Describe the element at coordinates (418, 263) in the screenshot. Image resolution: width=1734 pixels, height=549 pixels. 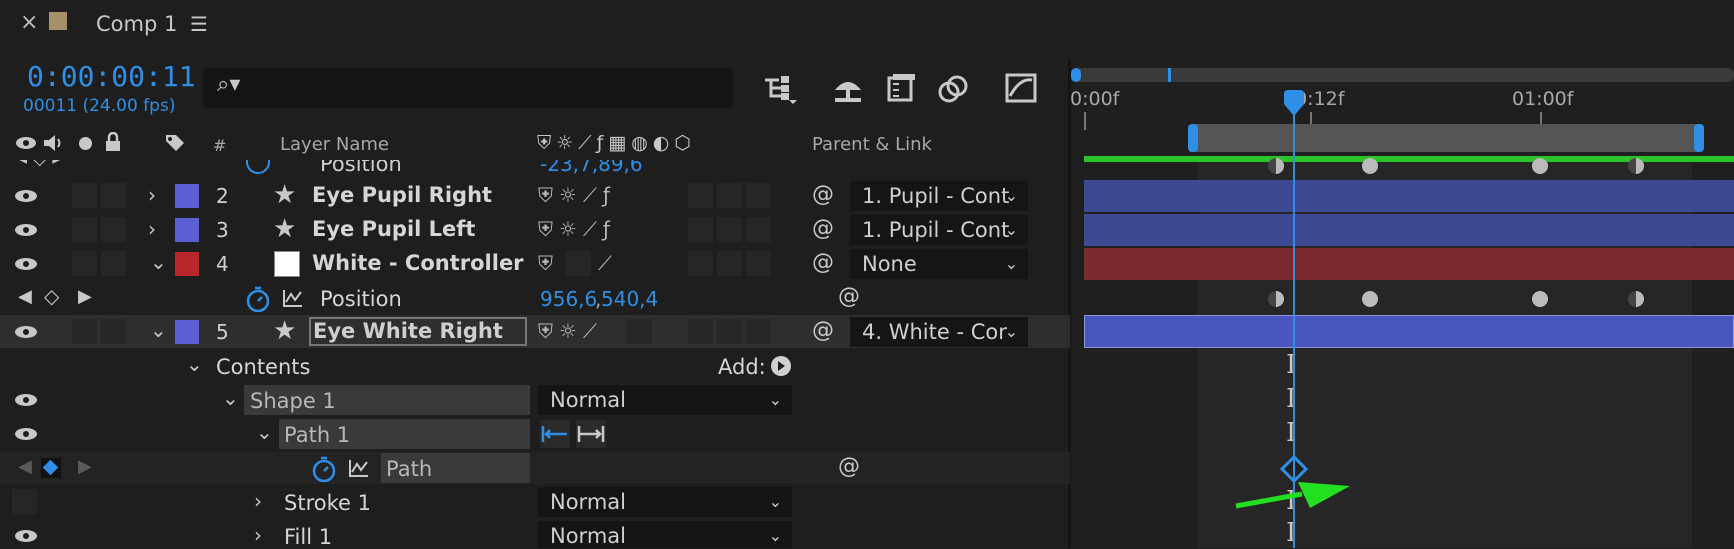
I see `layer-name: White - Controller` at that location.